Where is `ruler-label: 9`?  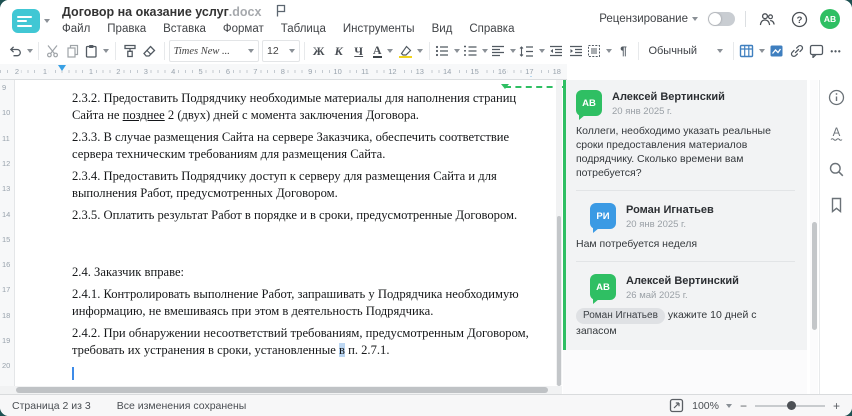
ruler-label: 9 is located at coordinates (310, 71).